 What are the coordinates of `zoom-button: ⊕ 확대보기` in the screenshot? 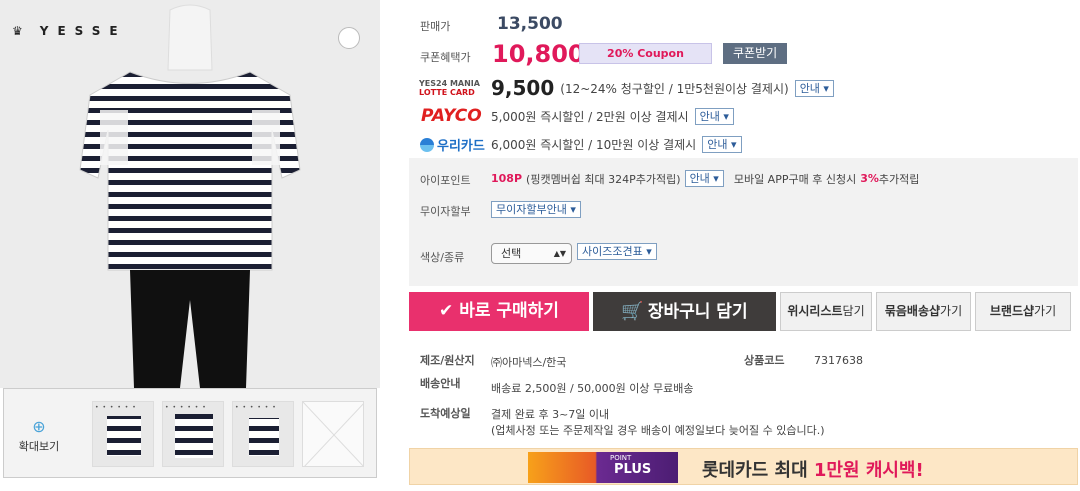 It's located at (39, 435).